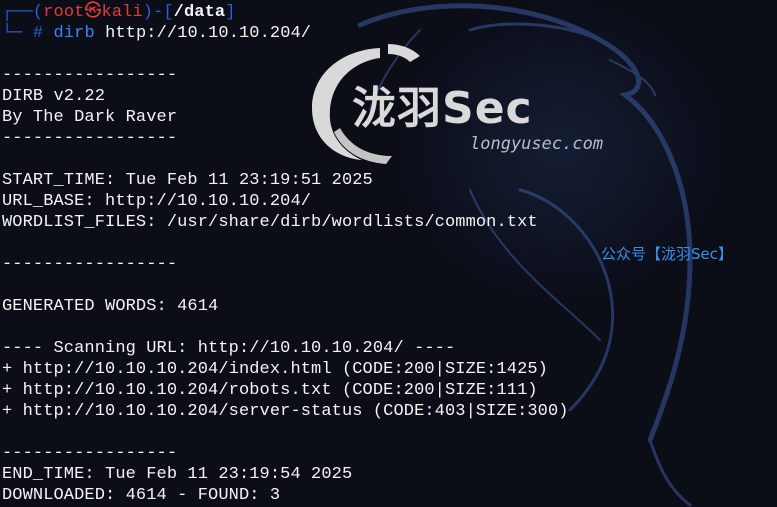 This screenshot has width=777, height=507. Describe the element at coordinates (38, 33) in the screenshot. I see `prompt-hash: #` at that location.